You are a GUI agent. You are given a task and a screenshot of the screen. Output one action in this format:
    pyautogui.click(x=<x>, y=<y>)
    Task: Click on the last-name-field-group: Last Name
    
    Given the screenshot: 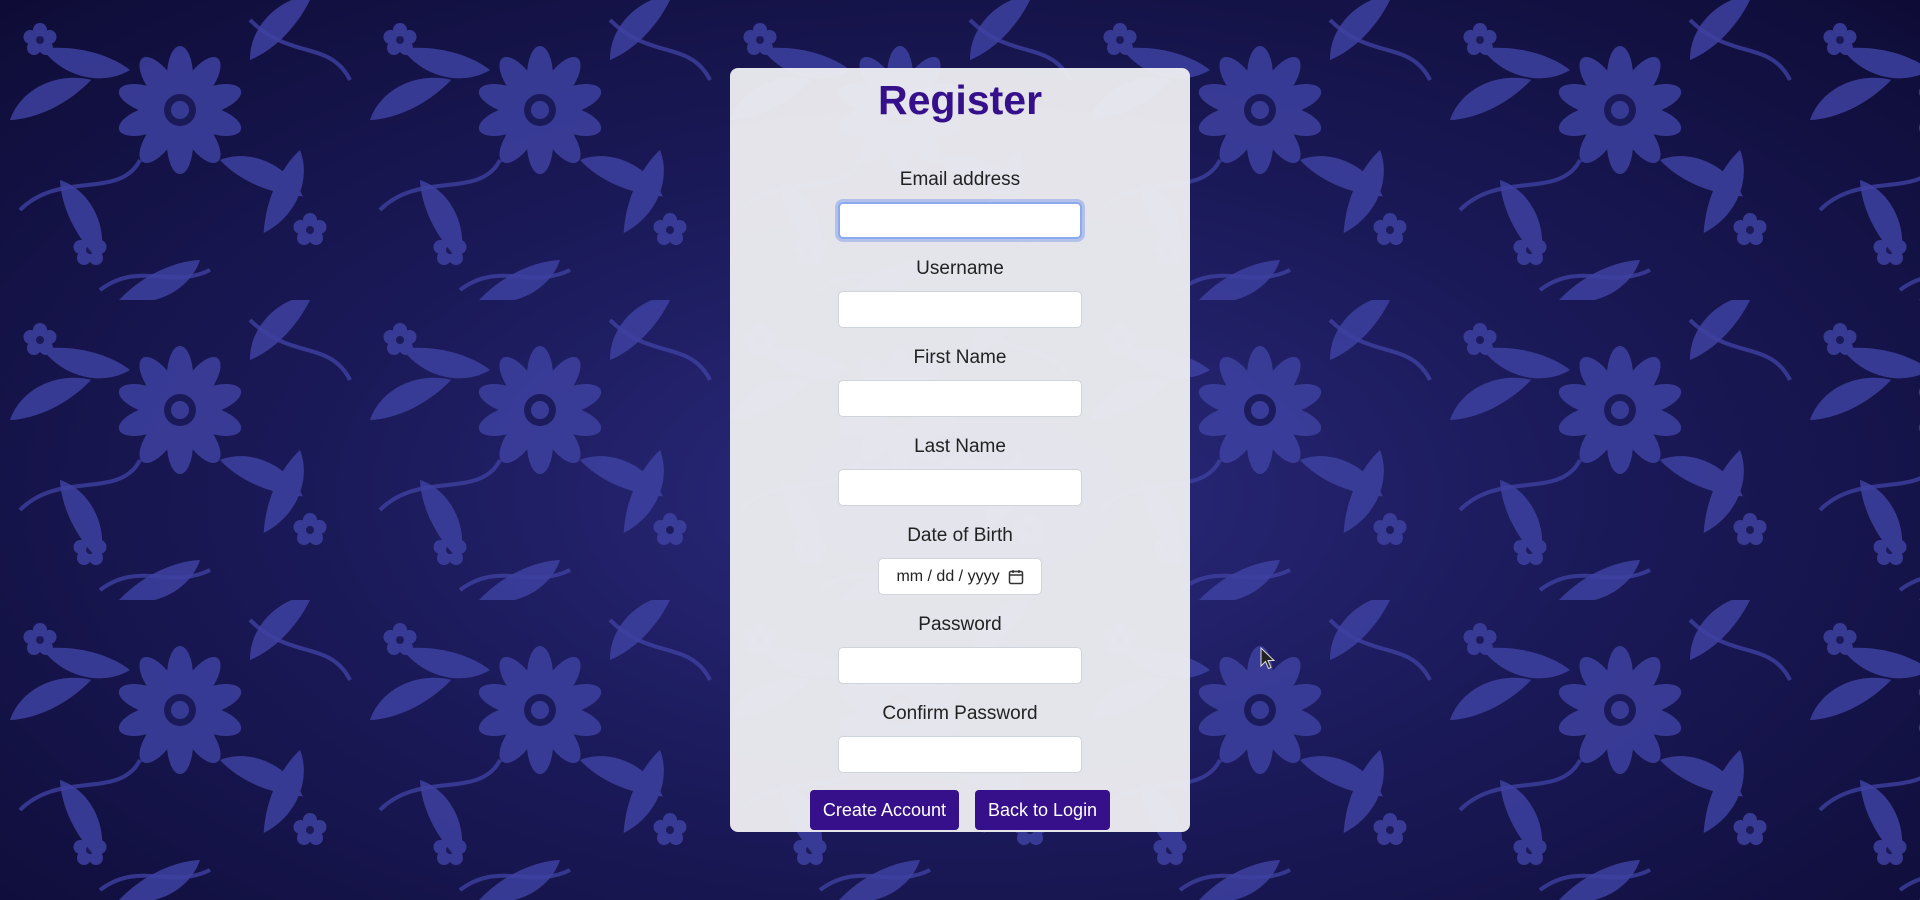 What is the action you would take?
    pyautogui.click(x=960, y=470)
    